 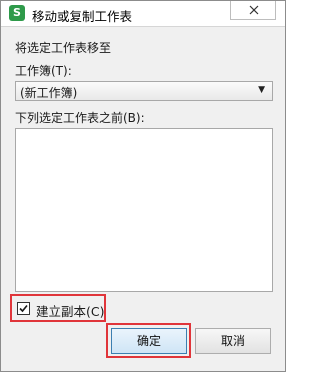 I want to click on cancel-button: 取消, so click(x=233, y=341).